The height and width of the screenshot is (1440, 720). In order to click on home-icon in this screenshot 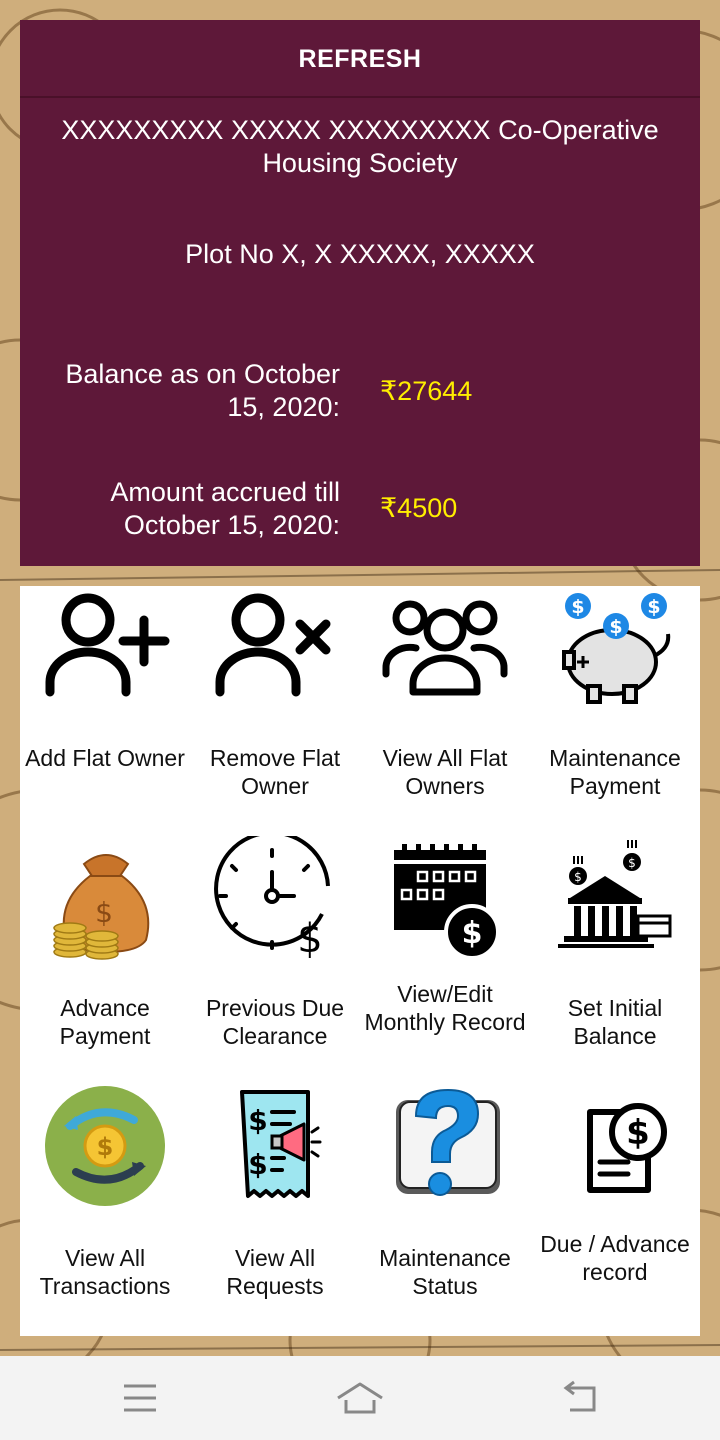, I will do `click(360, 1398)`.